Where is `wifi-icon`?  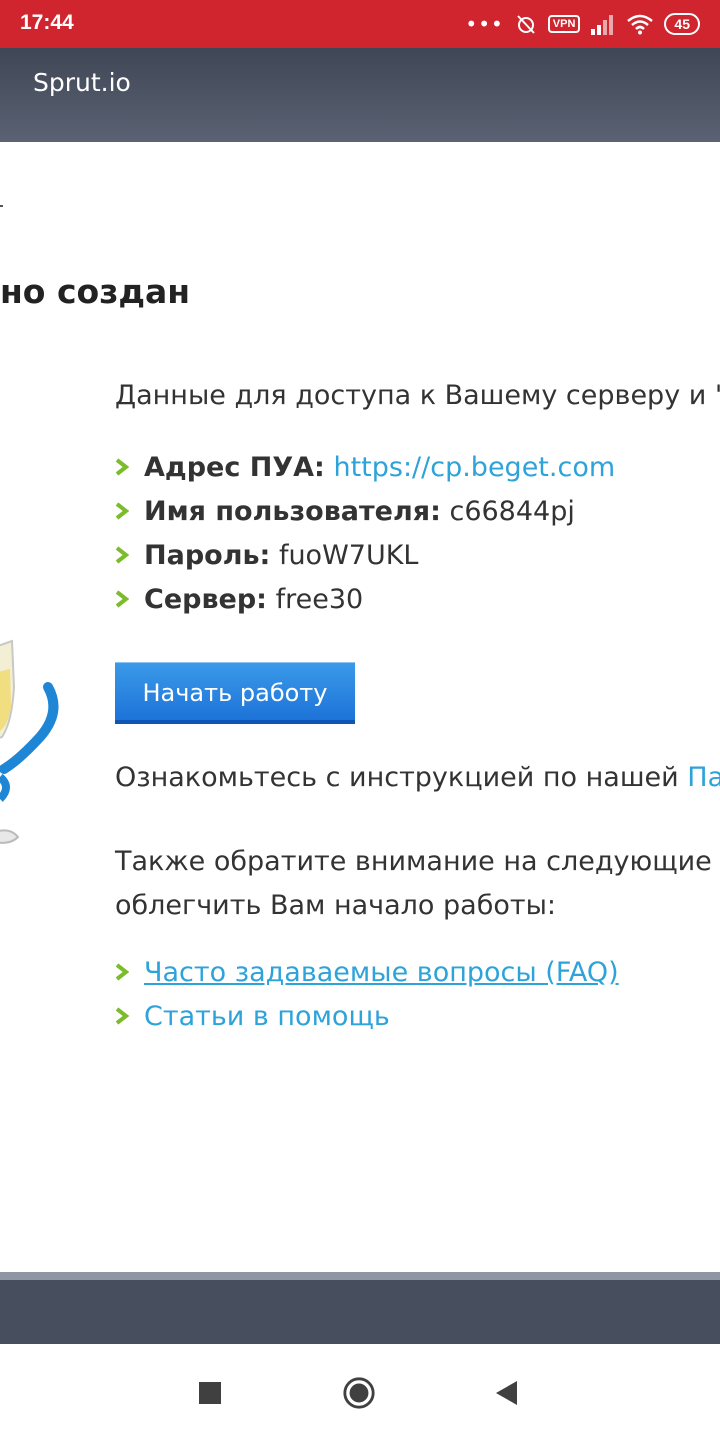 wifi-icon is located at coordinates (640, 24).